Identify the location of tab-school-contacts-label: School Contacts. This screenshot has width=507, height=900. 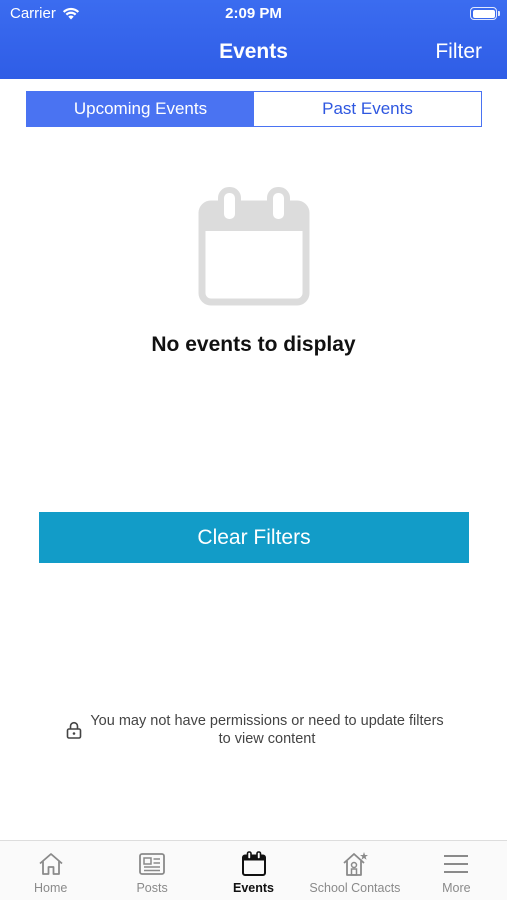
(355, 888).